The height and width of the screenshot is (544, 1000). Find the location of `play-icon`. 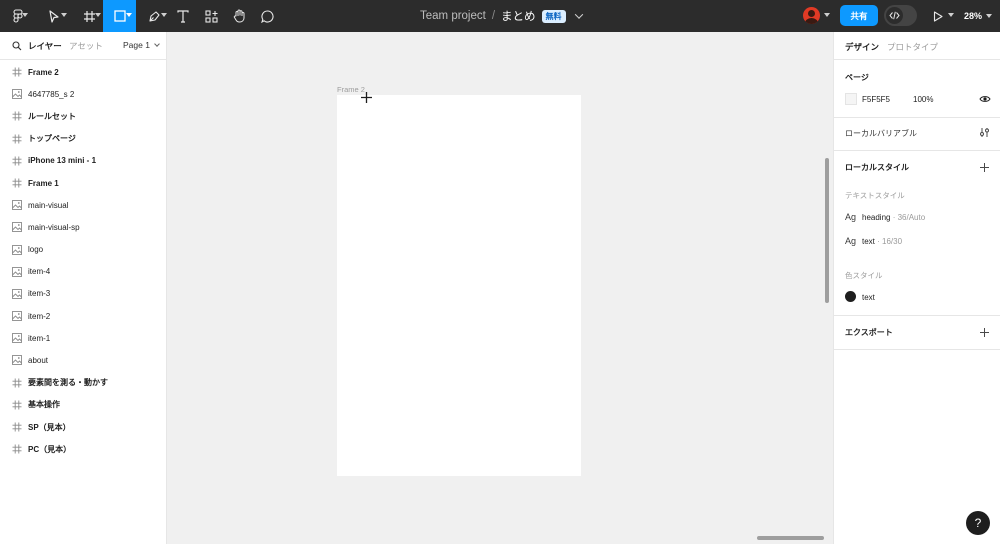

play-icon is located at coordinates (938, 16).